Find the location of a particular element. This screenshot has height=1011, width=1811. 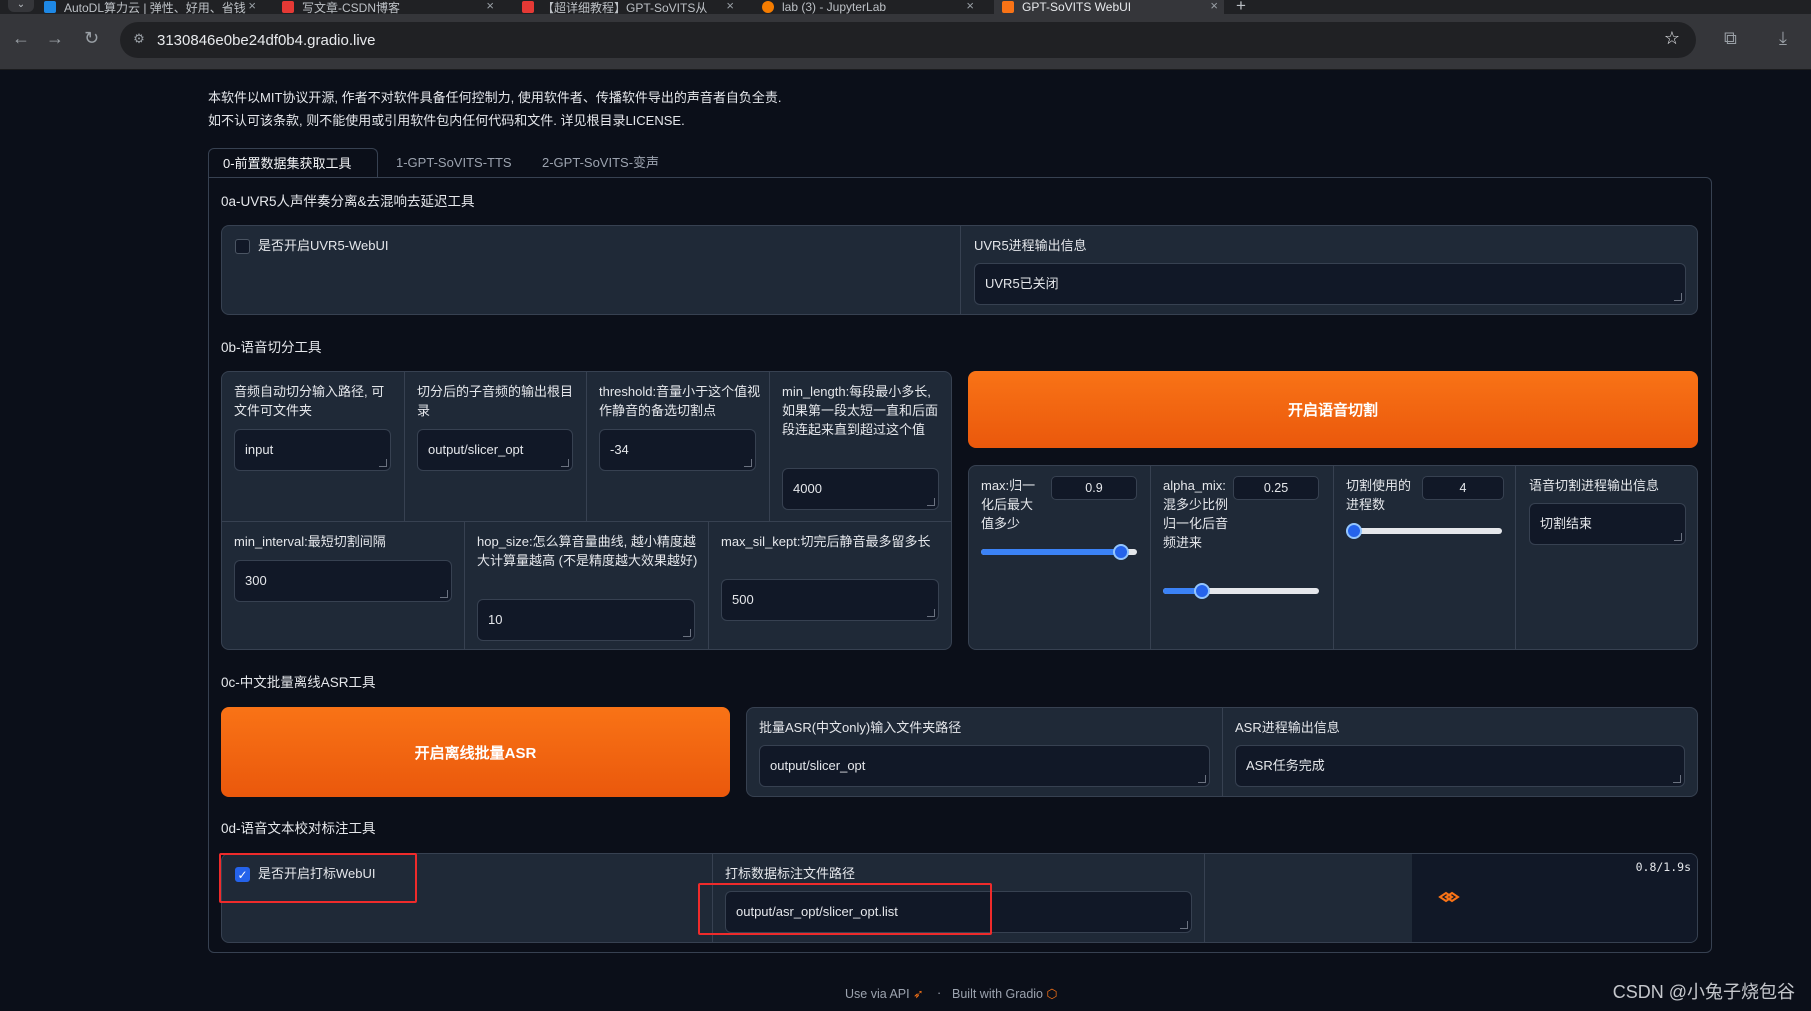

slicer-min-length-field: 4000 is located at coordinates (860, 489).